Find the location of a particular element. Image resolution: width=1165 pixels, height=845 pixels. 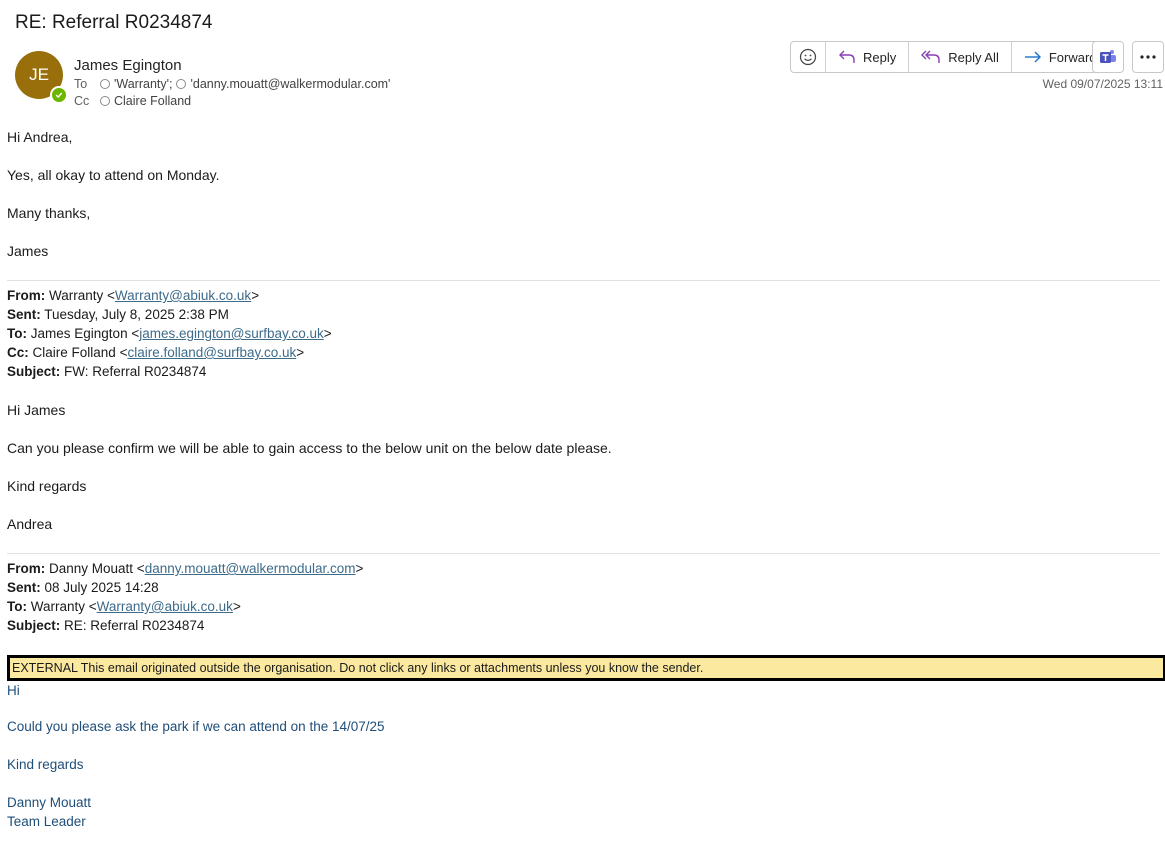

quote1-closing: Kind regards is located at coordinates (47, 486).